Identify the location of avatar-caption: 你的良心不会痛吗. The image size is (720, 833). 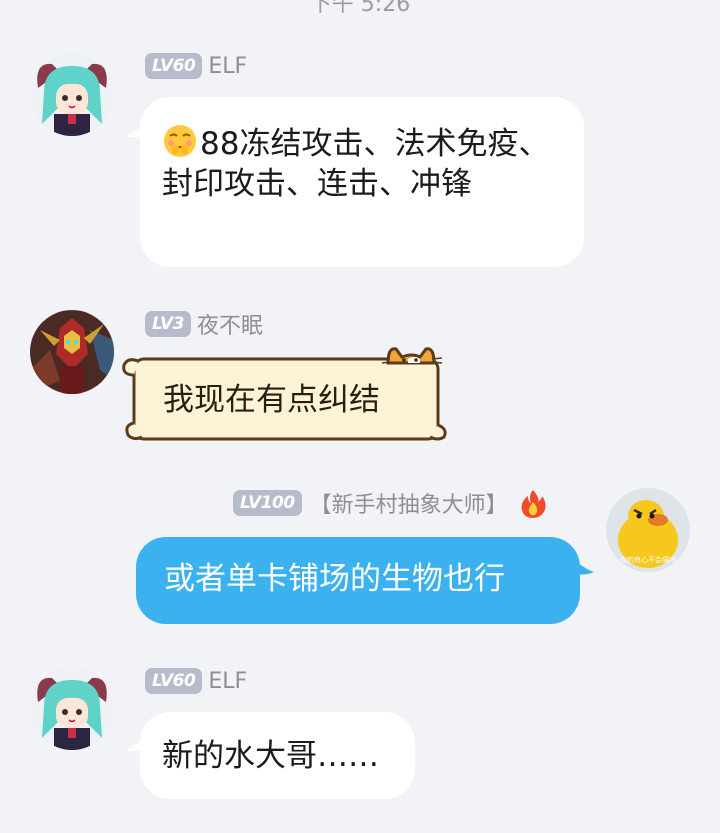
(648, 559).